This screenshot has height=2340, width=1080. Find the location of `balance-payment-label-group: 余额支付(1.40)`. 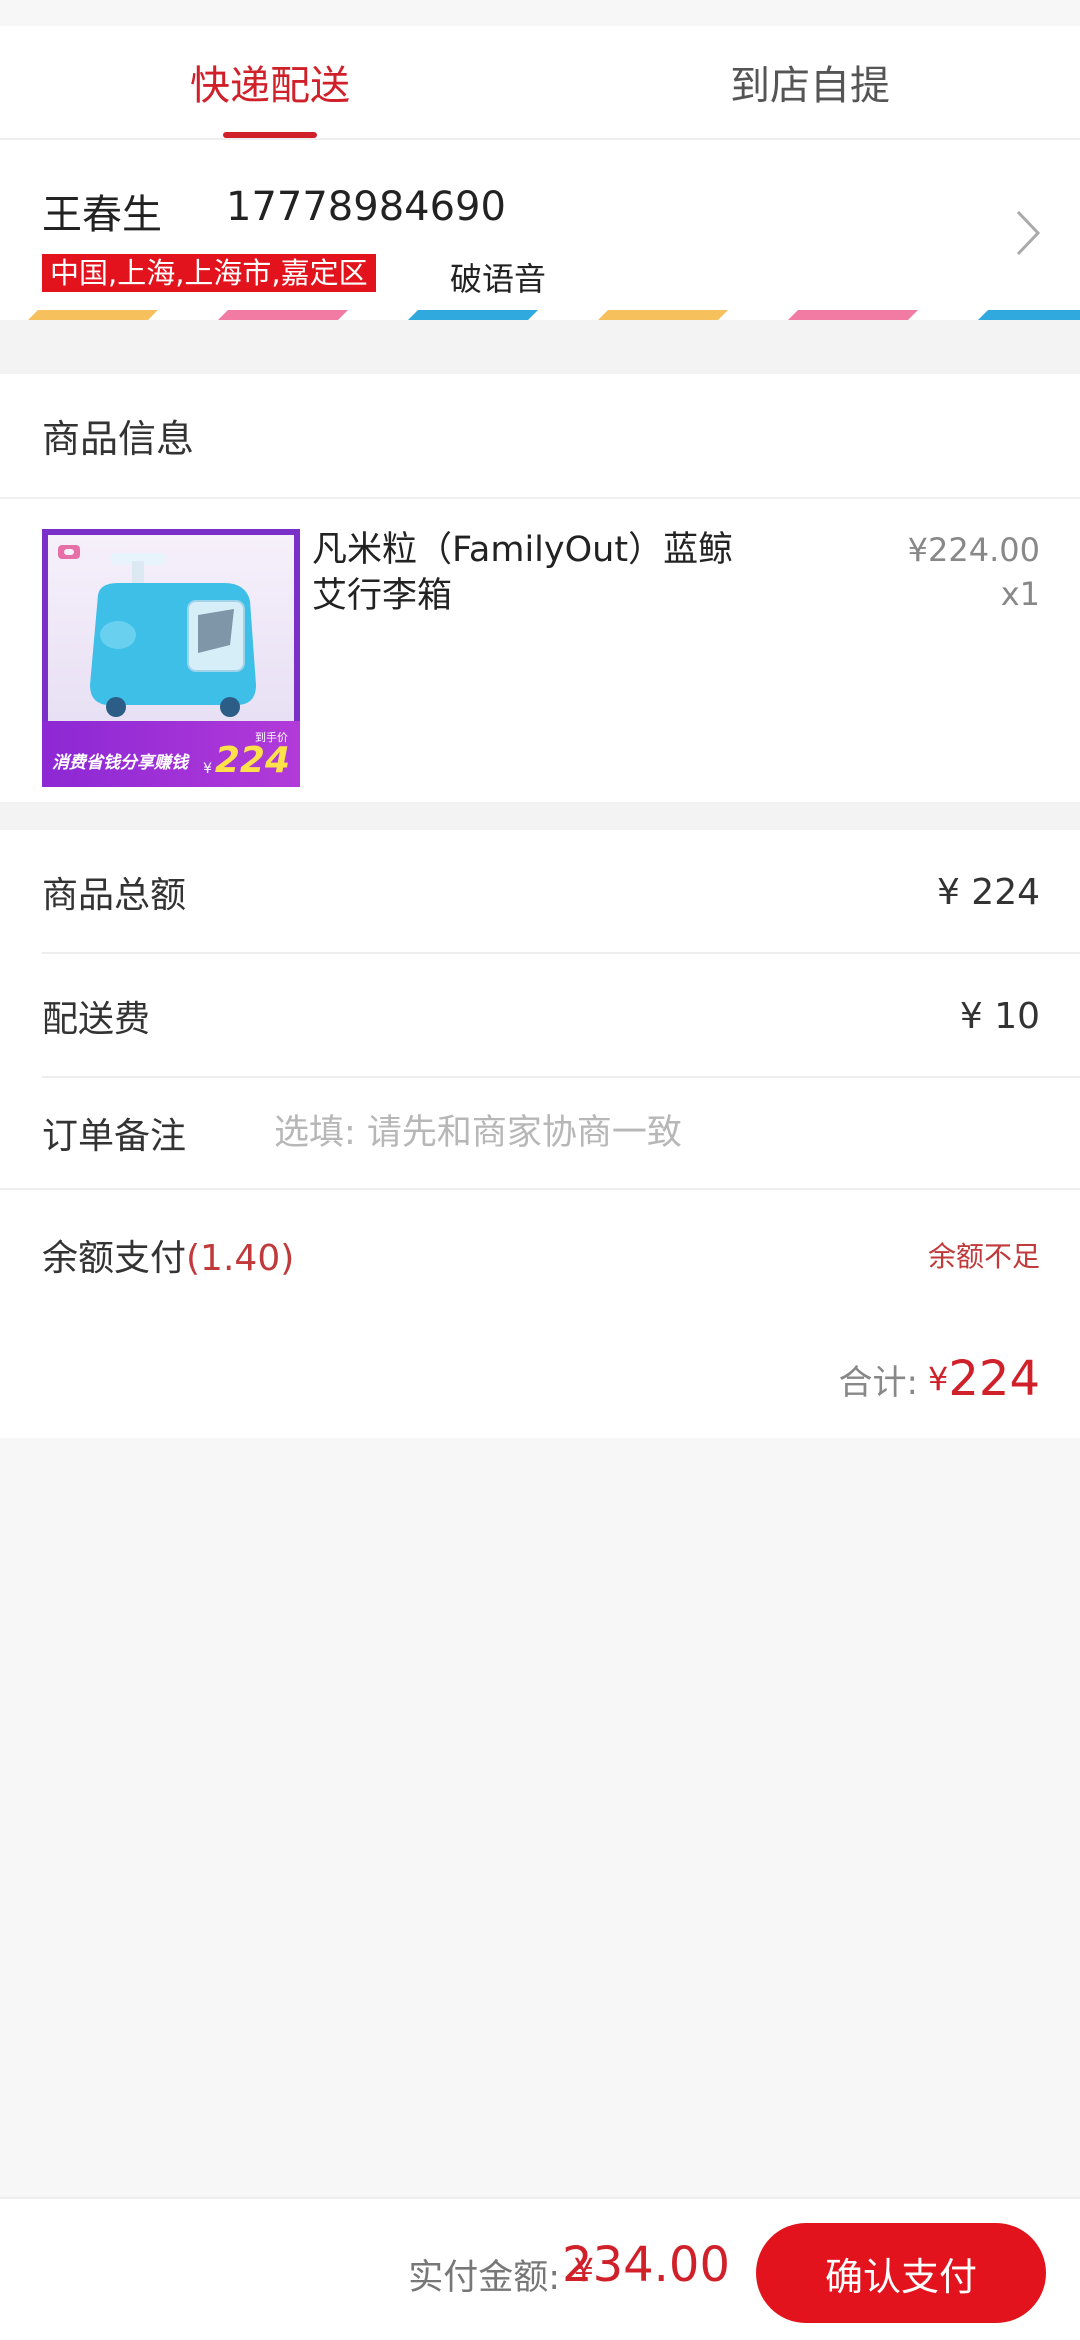

balance-payment-label-group: 余额支付(1.40) is located at coordinates (168, 1255).